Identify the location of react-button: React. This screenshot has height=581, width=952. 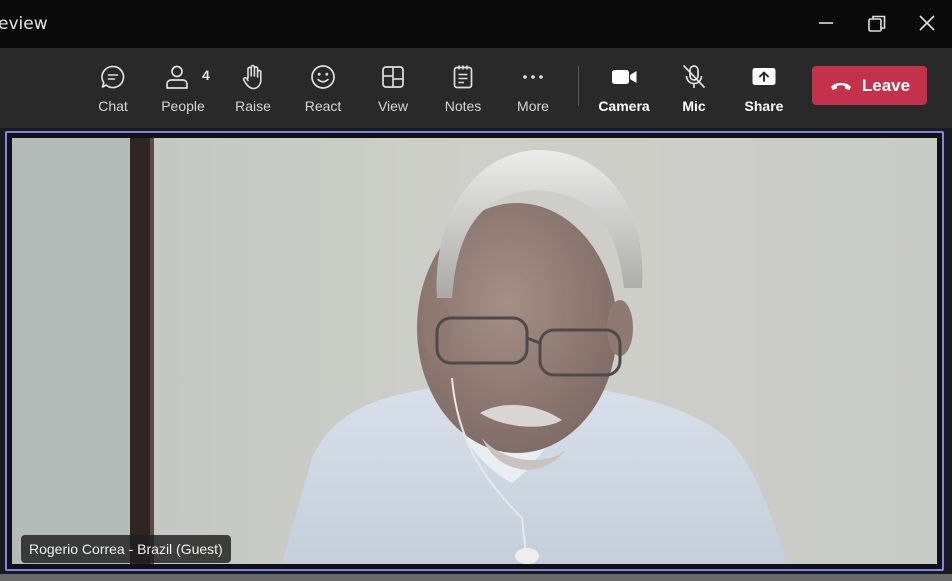
(323, 90).